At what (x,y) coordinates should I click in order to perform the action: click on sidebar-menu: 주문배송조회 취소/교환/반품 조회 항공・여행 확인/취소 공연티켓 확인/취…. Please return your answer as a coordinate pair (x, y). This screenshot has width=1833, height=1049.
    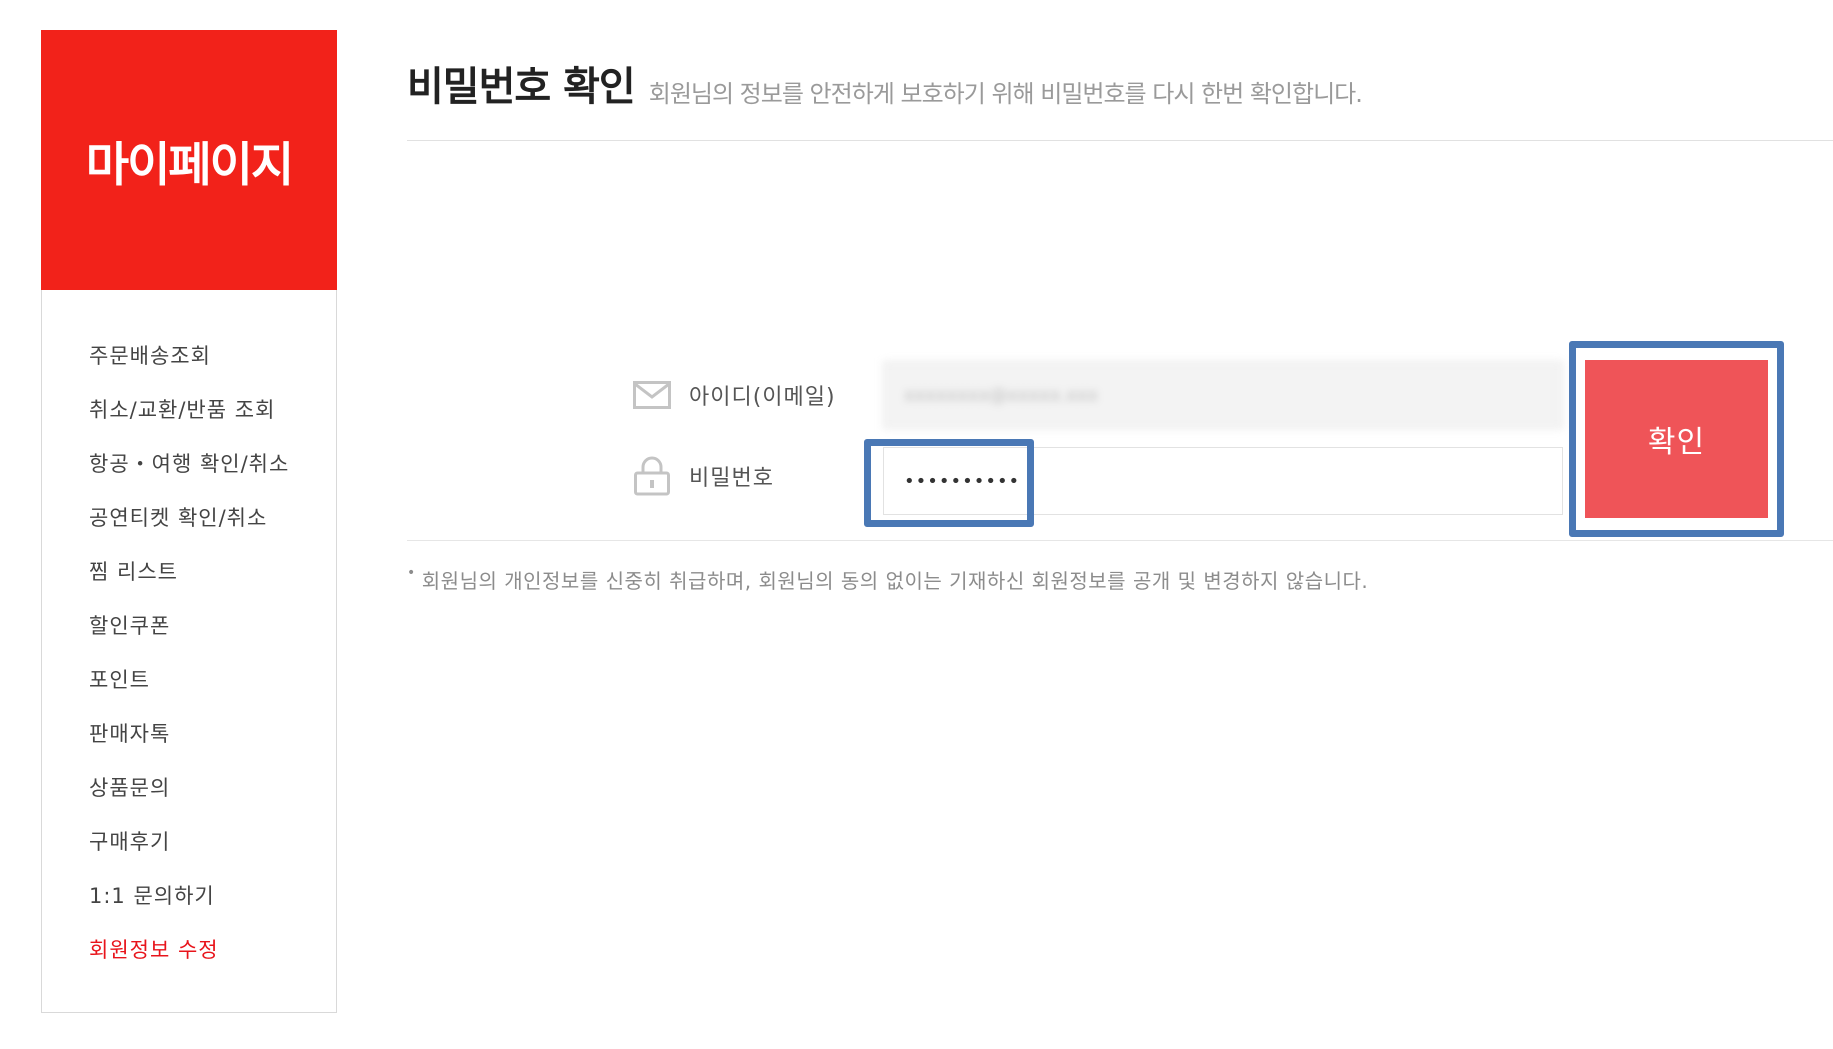
    Looking at the image, I should click on (189, 633).